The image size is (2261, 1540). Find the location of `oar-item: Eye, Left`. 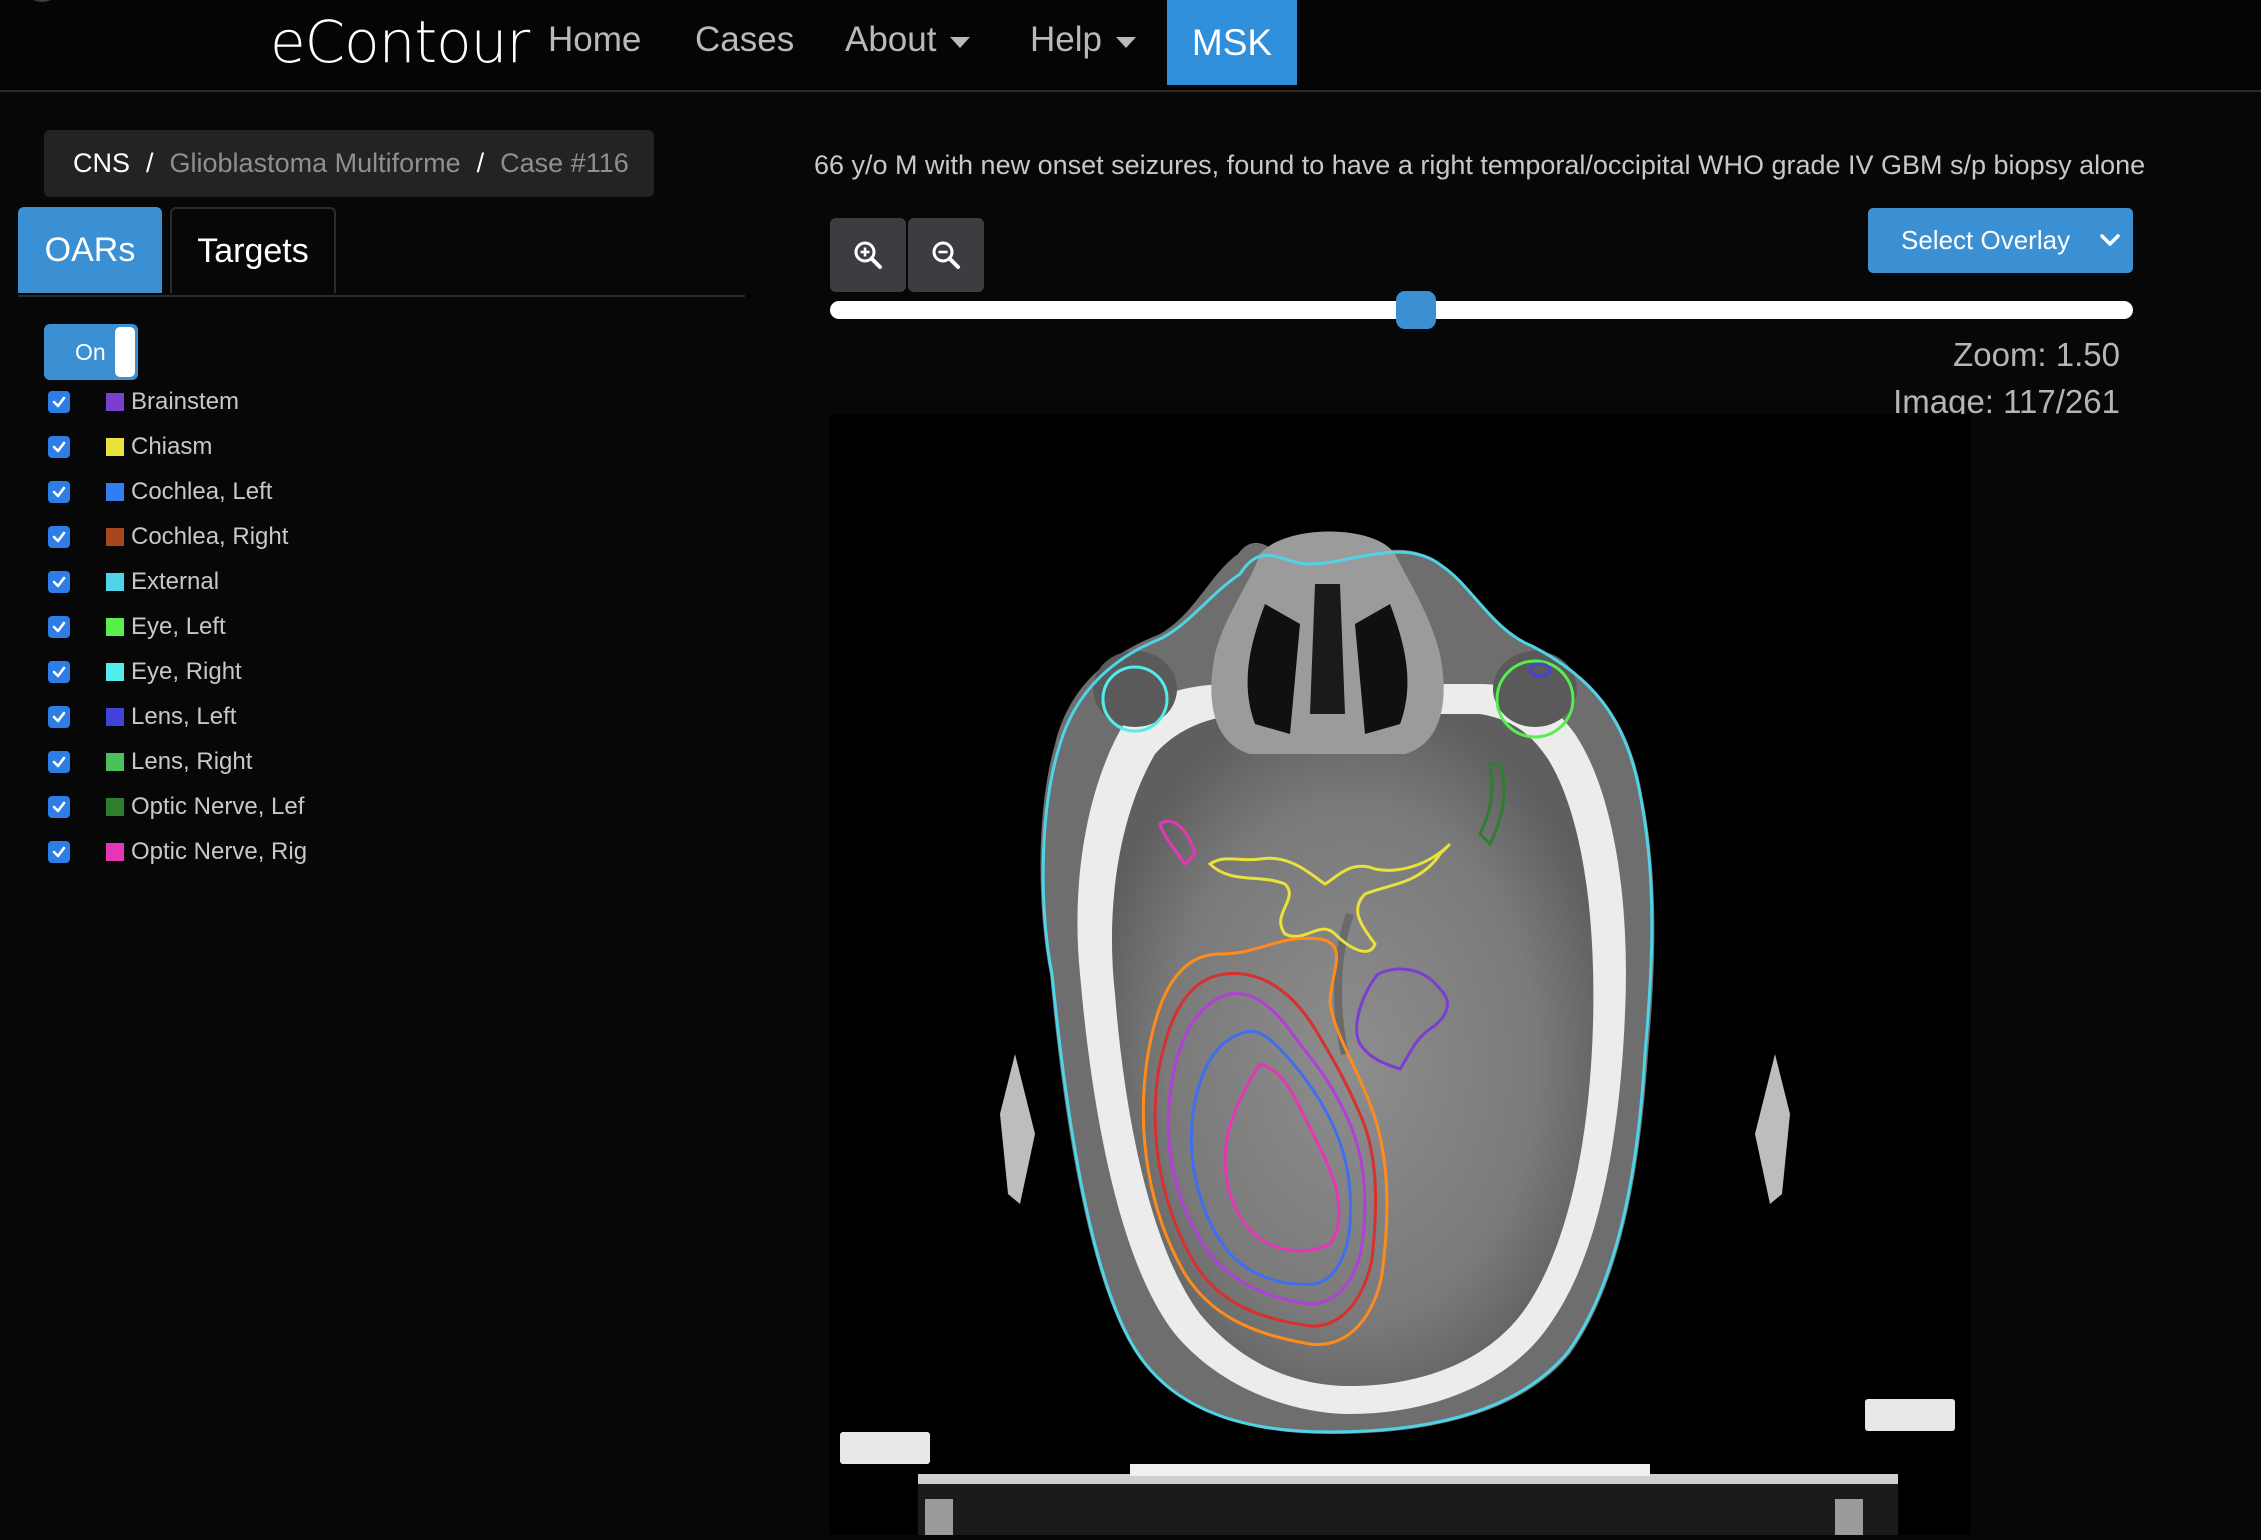

oar-item: Eye, Left is located at coordinates (137, 627).